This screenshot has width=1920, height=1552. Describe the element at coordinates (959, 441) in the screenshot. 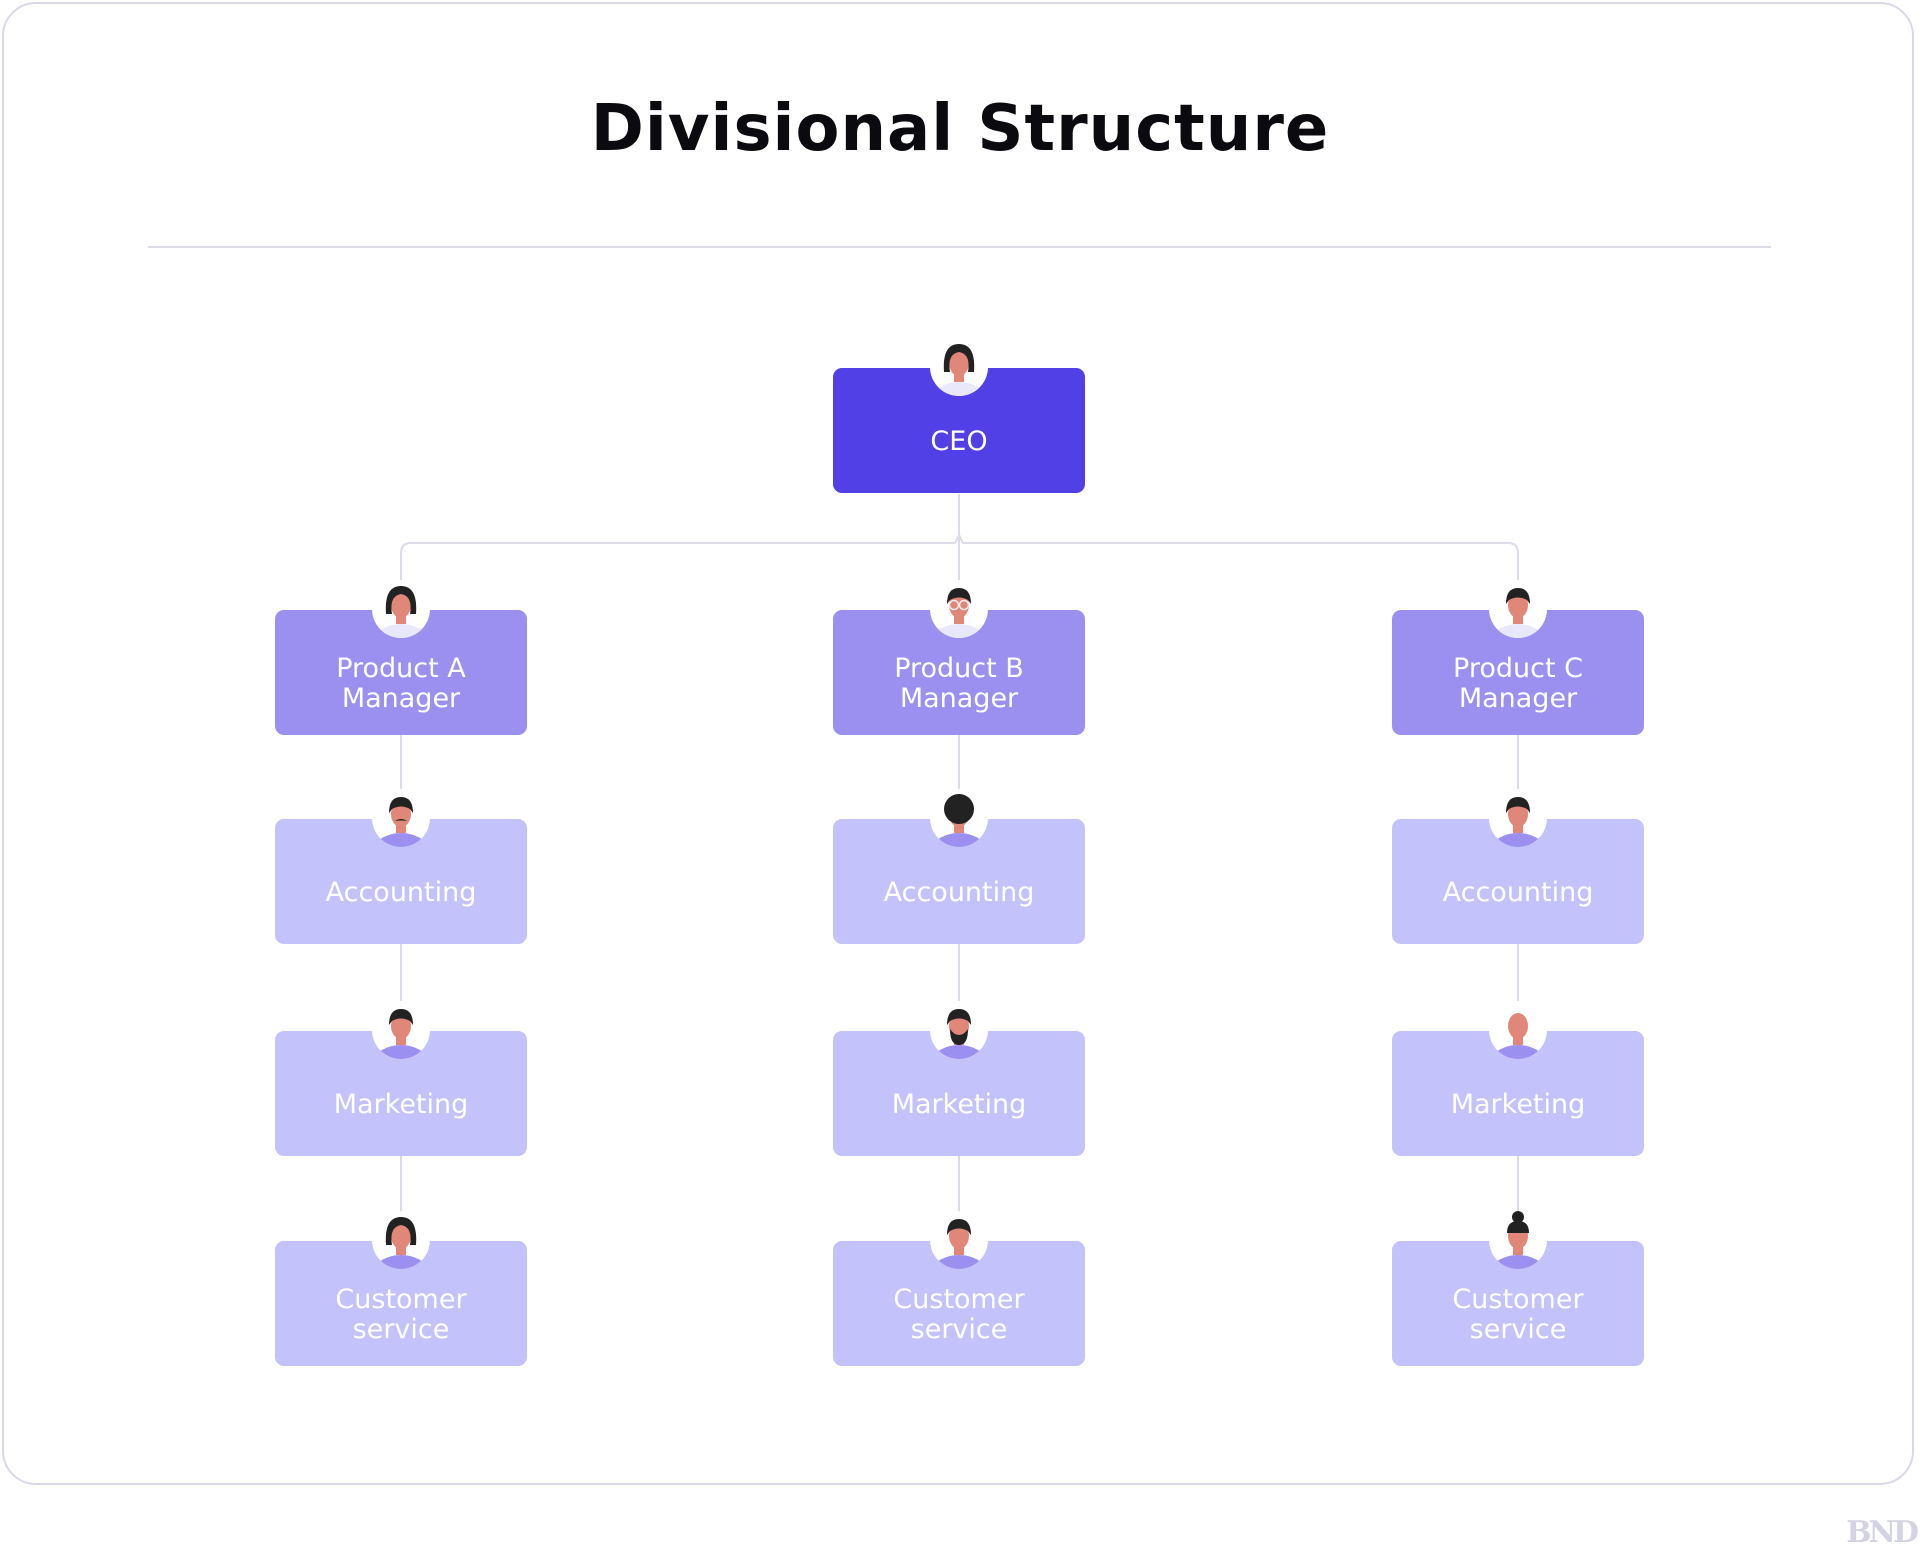

I see `ceo-label: CEO` at that location.